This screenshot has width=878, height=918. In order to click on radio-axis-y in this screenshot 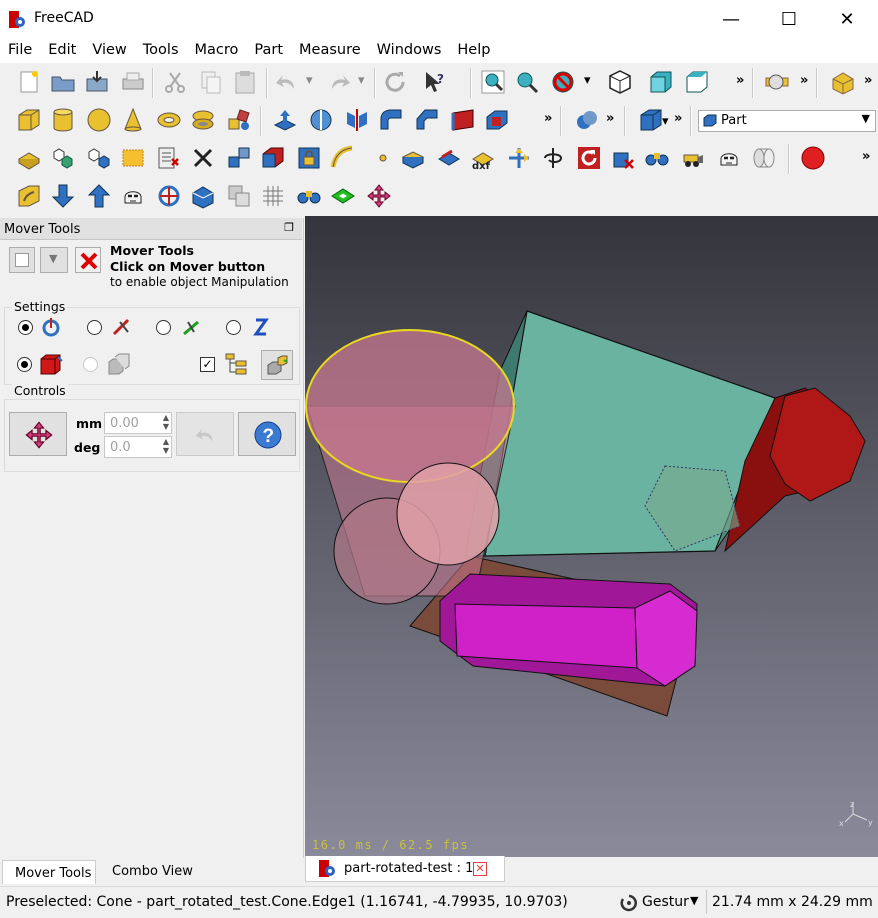, I will do `click(163, 327)`.